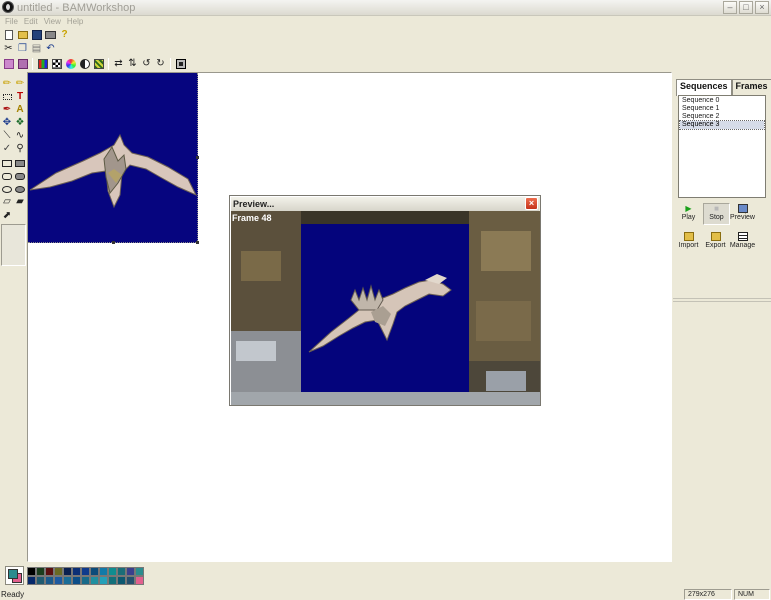 The image size is (771, 600). What do you see at coordinates (31, 22) in the screenshot?
I see `menu-edit: Edit` at bounding box center [31, 22].